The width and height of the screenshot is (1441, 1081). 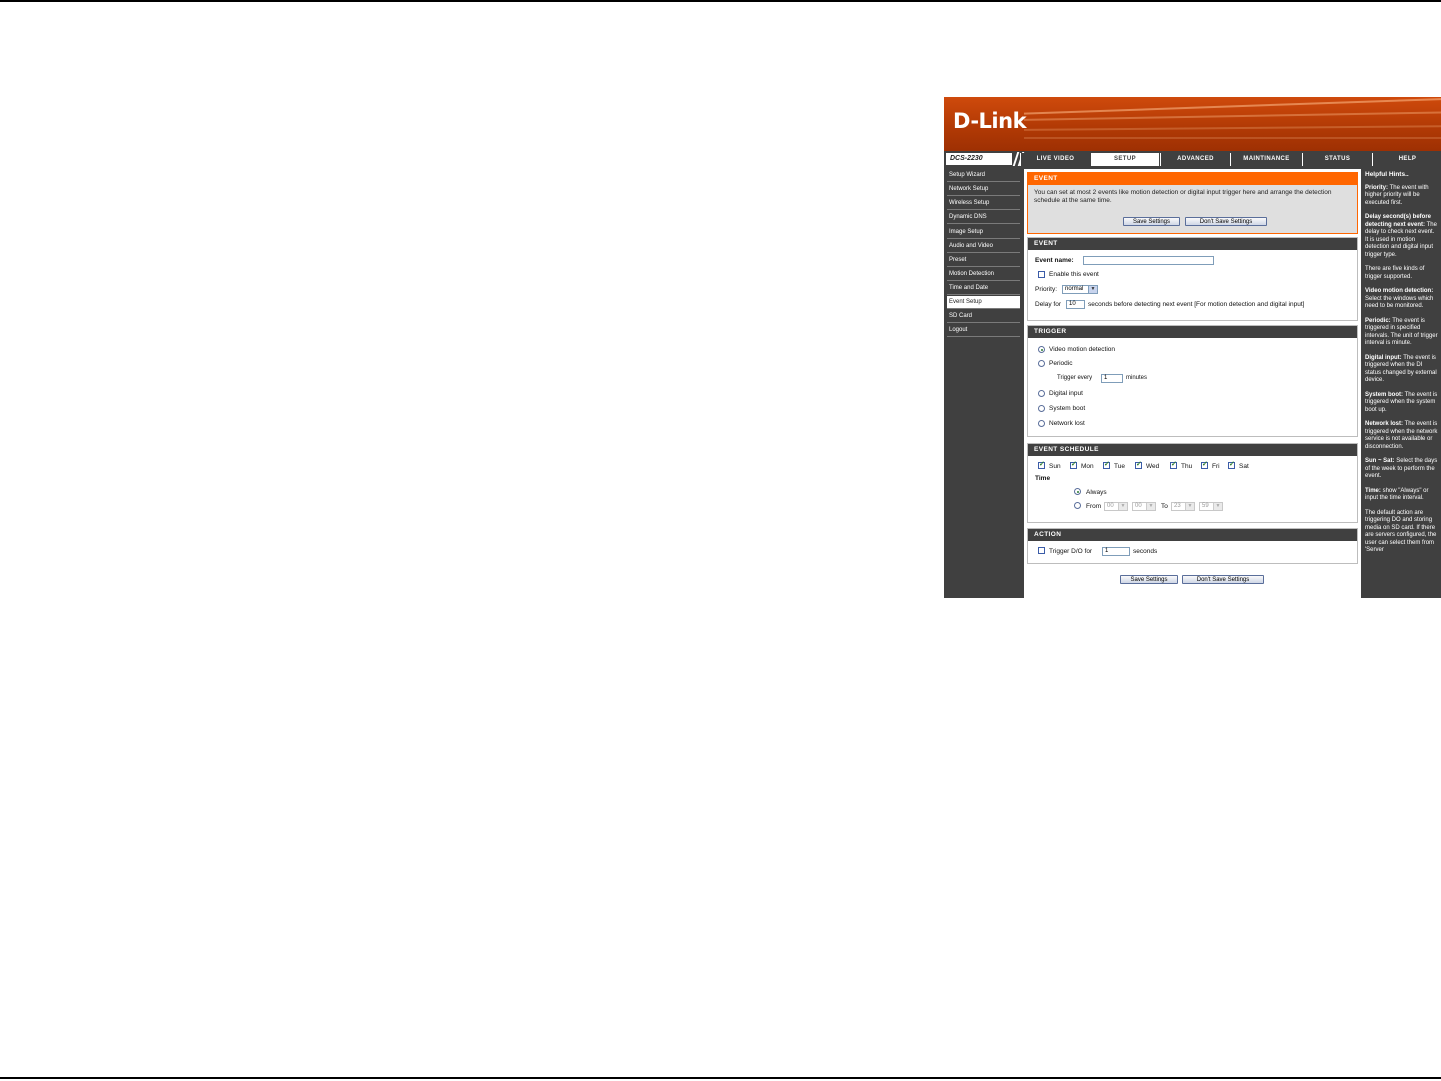 I want to click on footer-dont-save-button: Don't Save Settings, so click(x=1223, y=579).